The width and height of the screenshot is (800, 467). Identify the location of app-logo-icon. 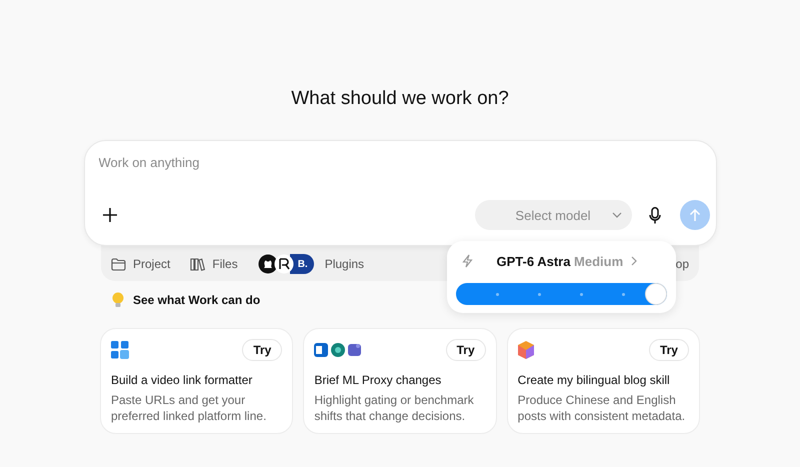
(284, 264).